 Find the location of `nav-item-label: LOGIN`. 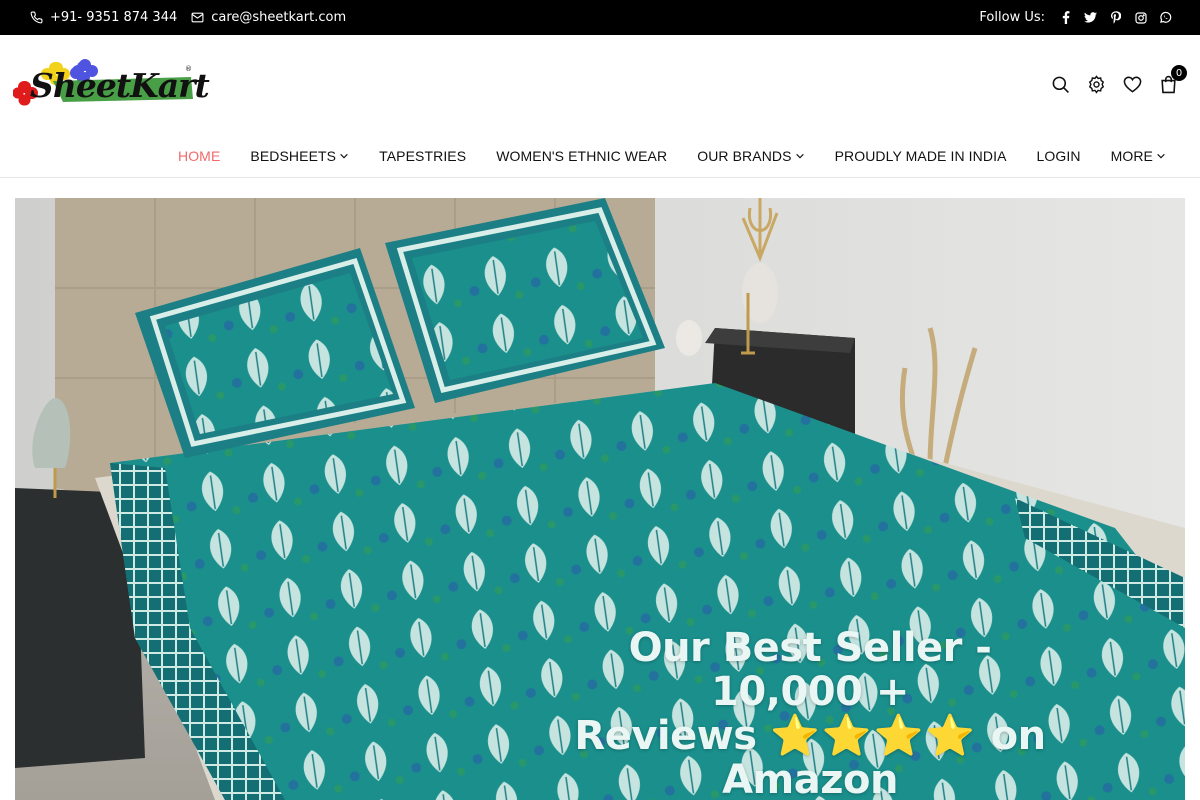

nav-item-label: LOGIN is located at coordinates (1058, 156).